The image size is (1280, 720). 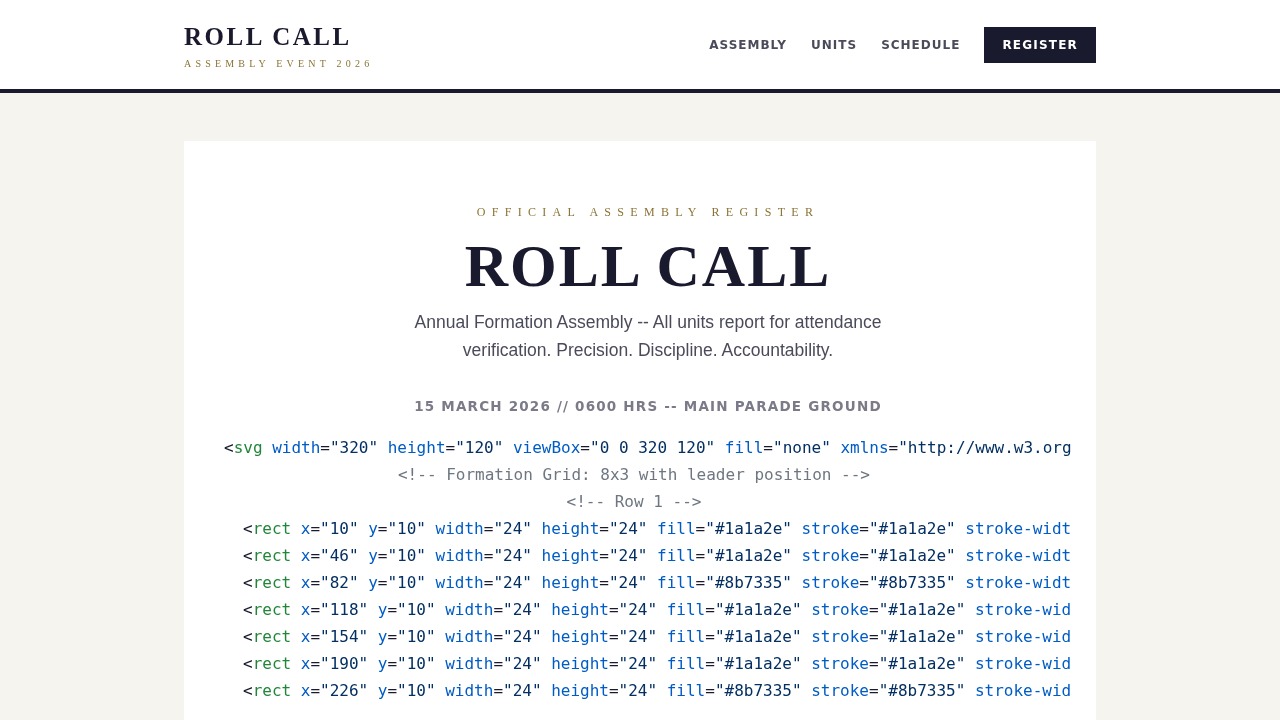 What do you see at coordinates (657, 556) in the screenshot?
I see `code-line: <rect x="46" y="10" width="24" height="24" fill="#1a1a2e" stroke="#1a1a2e" stroke-widt` at bounding box center [657, 556].